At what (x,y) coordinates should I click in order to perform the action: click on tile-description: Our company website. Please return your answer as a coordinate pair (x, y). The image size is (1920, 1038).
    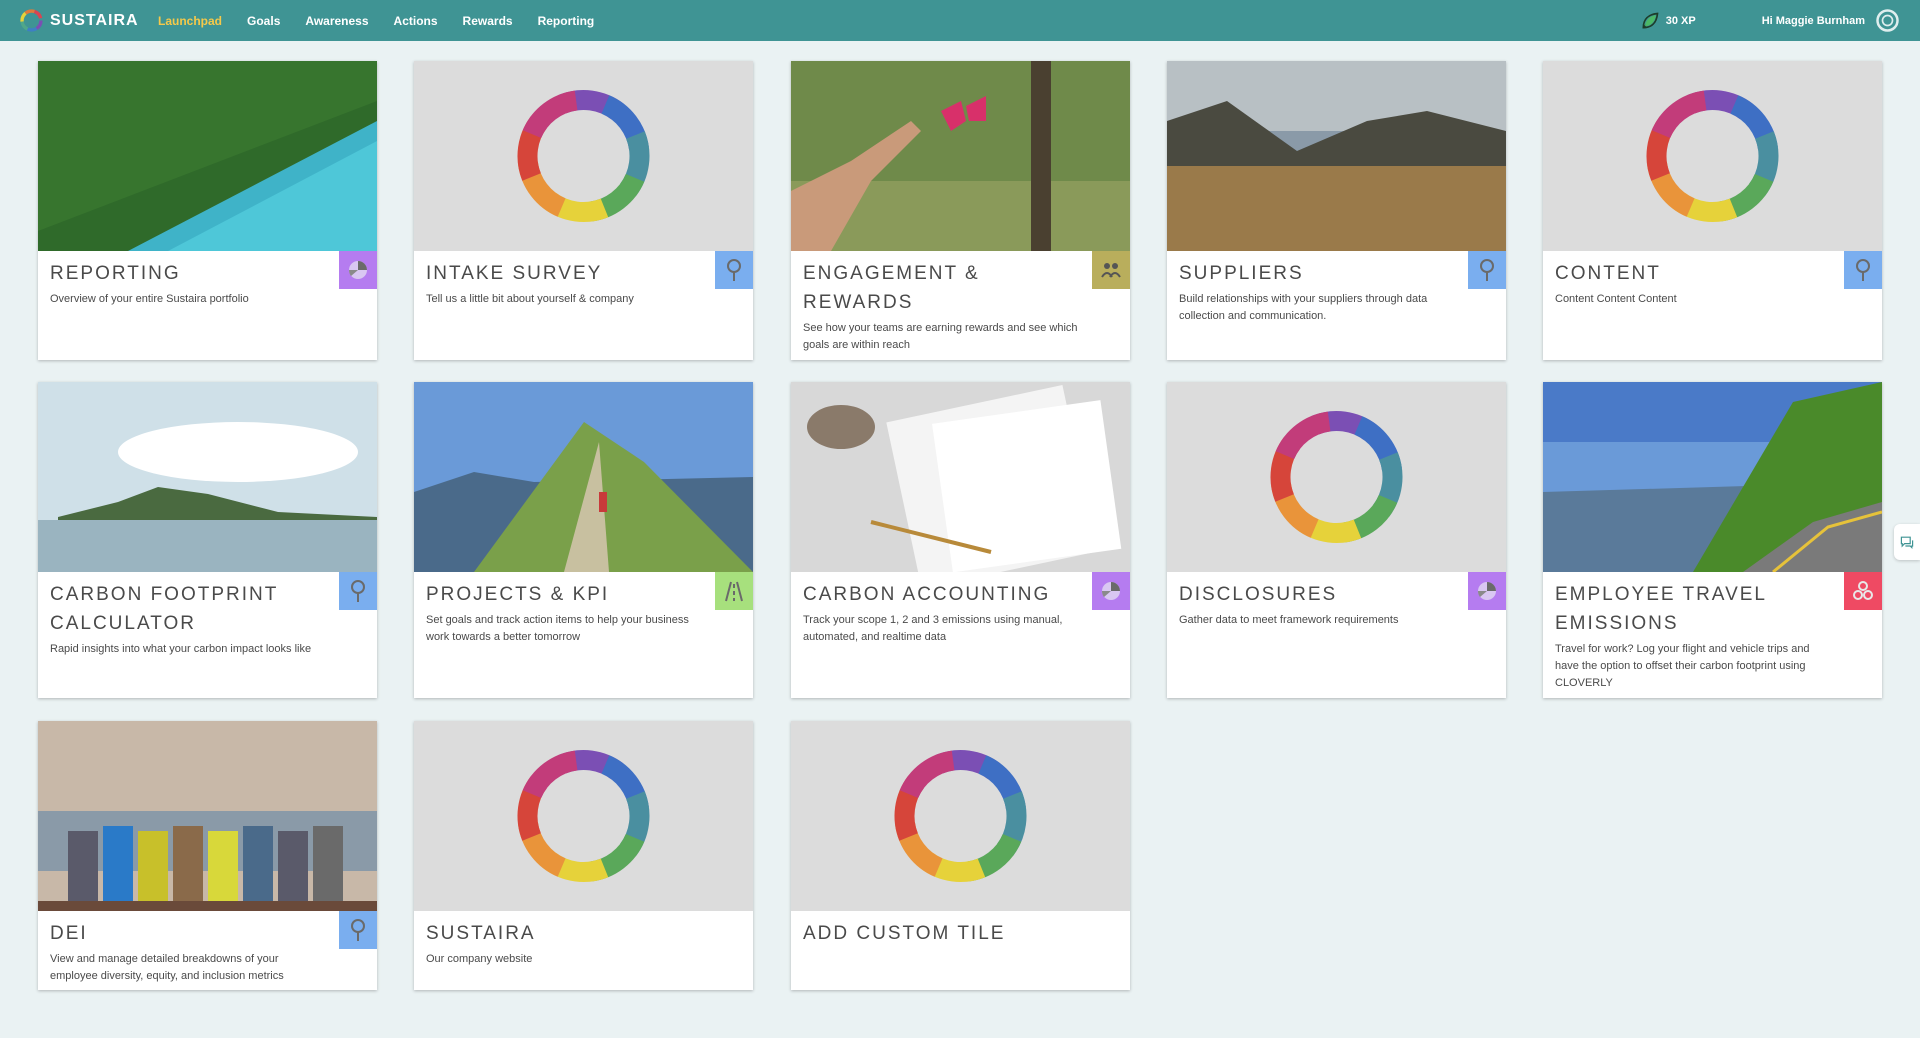
    Looking at the image, I should click on (479, 959).